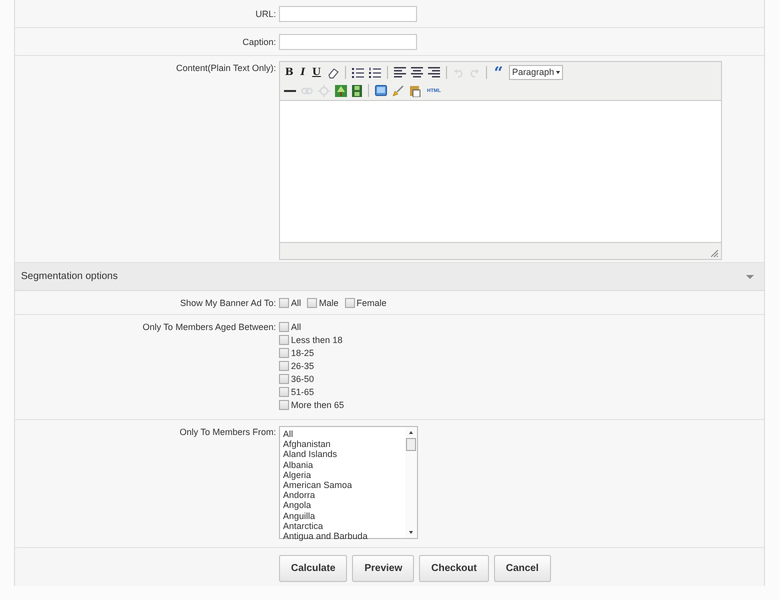  What do you see at coordinates (358, 72) in the screenshot?
I see `bullet-list-icon` at bounding box center [358, 72].